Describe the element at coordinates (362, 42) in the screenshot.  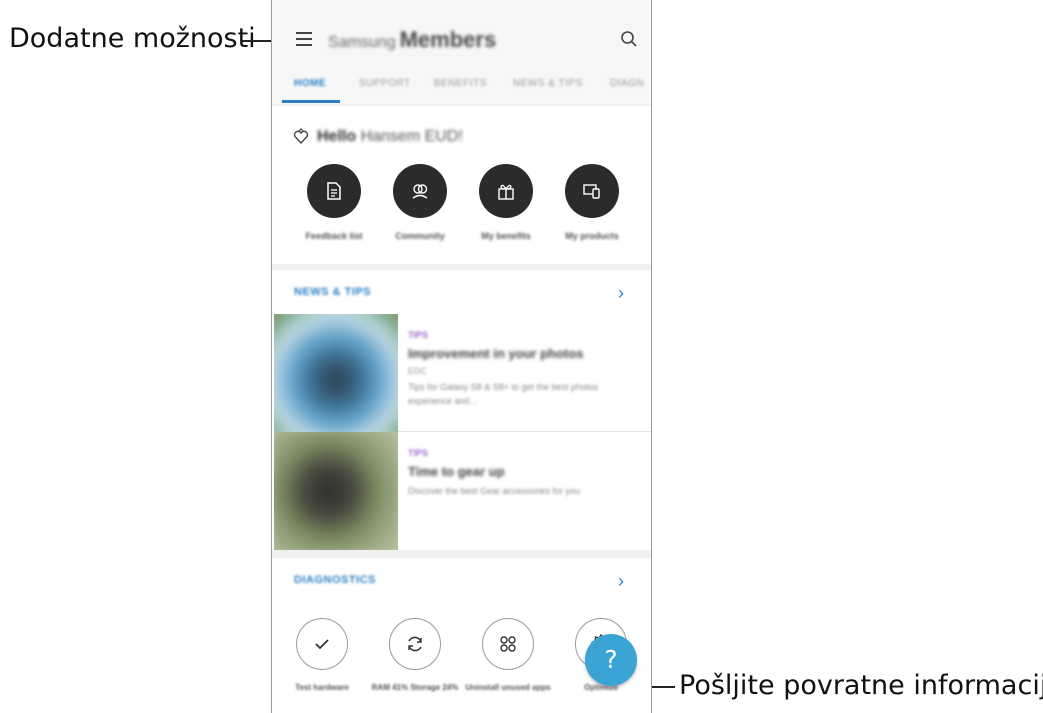
I see `app-title-prefix: Samsung` at that location.